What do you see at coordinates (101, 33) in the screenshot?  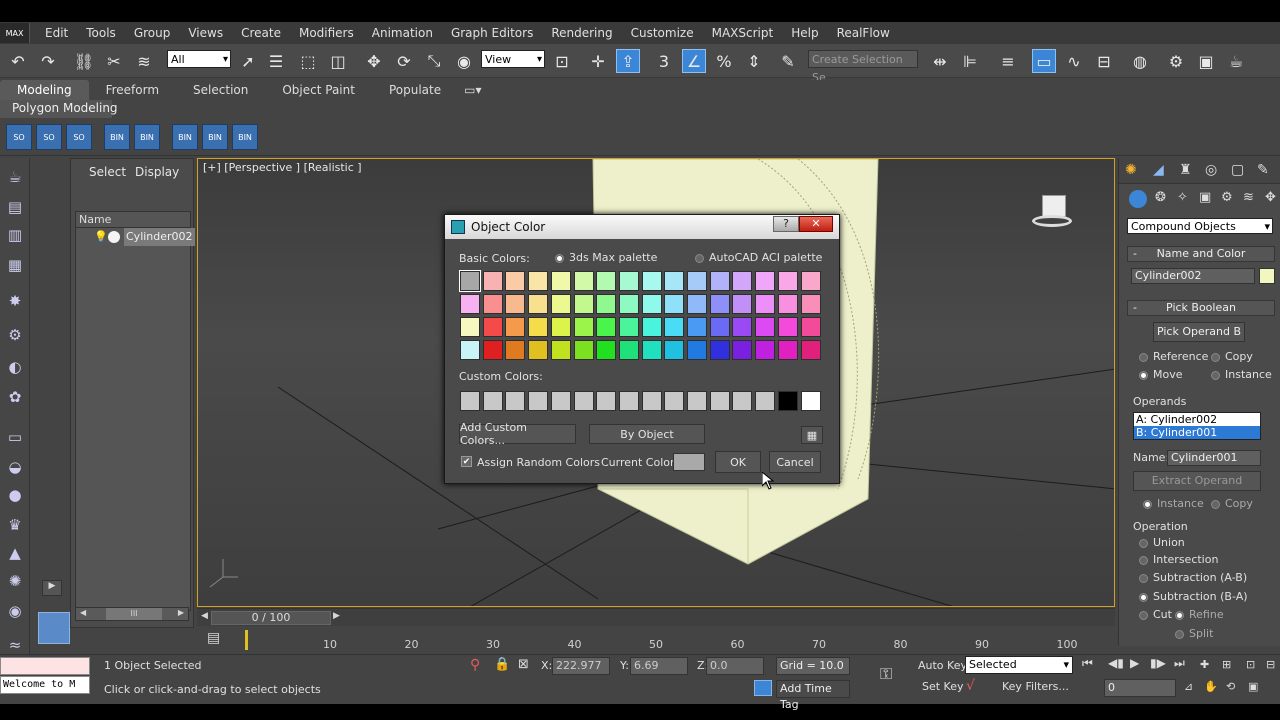 I see `menu-tools: Tools` at bounding box center [101, 33].